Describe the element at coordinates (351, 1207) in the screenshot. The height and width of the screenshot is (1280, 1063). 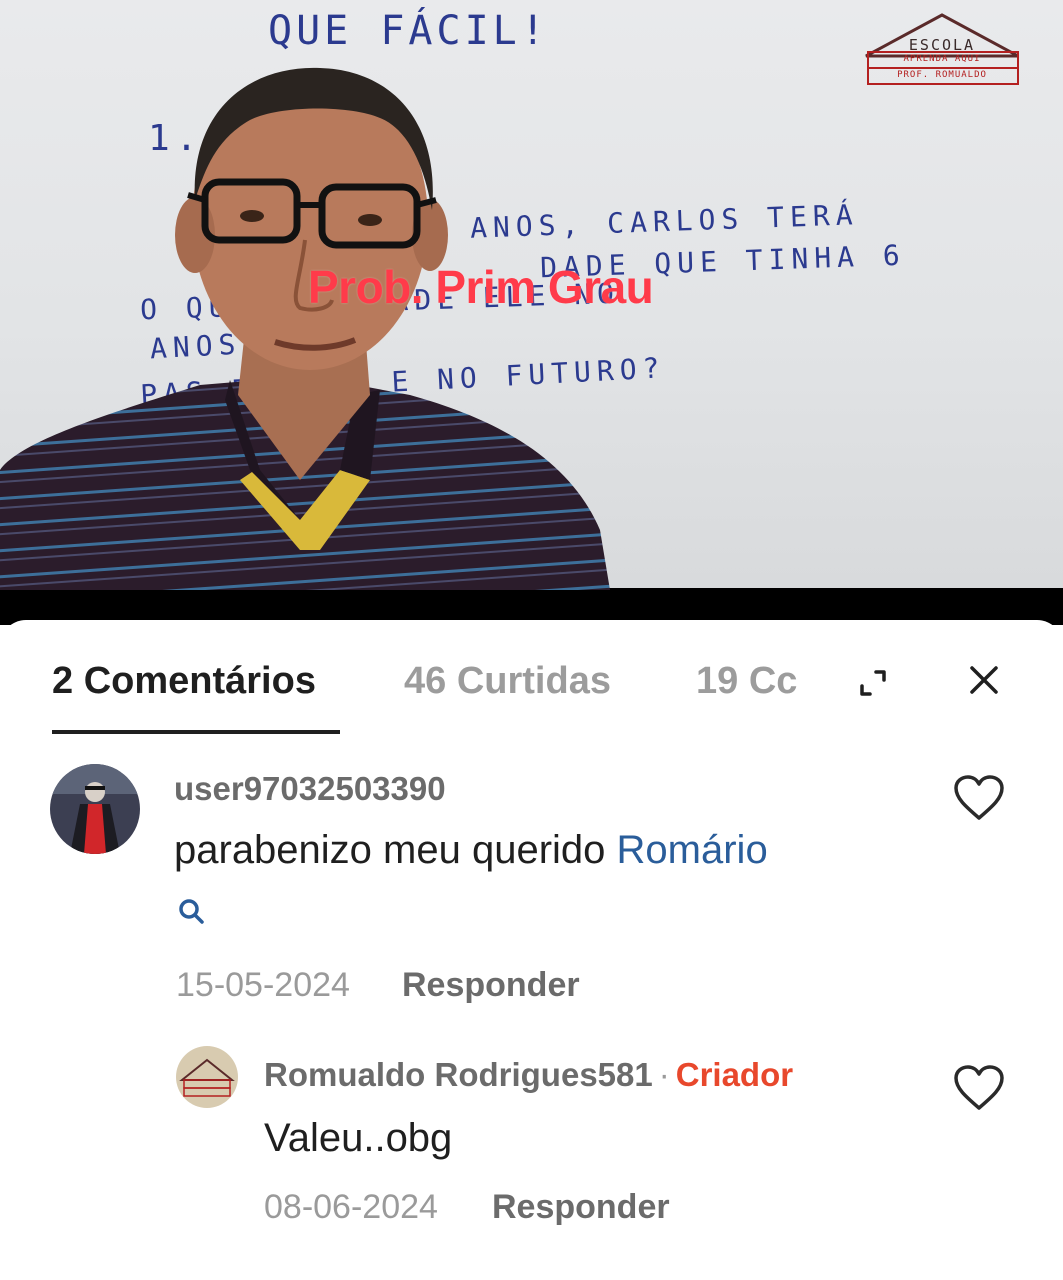
I see `reply-date: 08-06-2024` at that location.